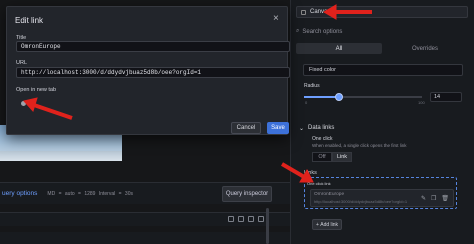 This screenshot has height=244, width=474. I want to click on arrow-links, so click(297, 172).